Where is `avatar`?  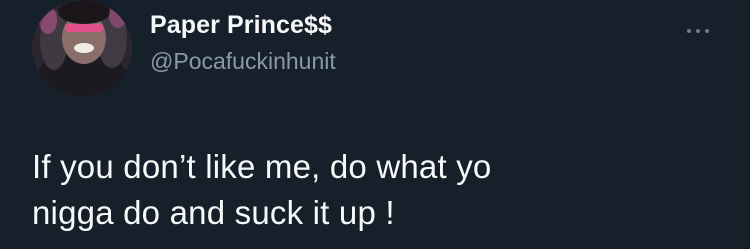
avatar is located at coordinates (82, 48).